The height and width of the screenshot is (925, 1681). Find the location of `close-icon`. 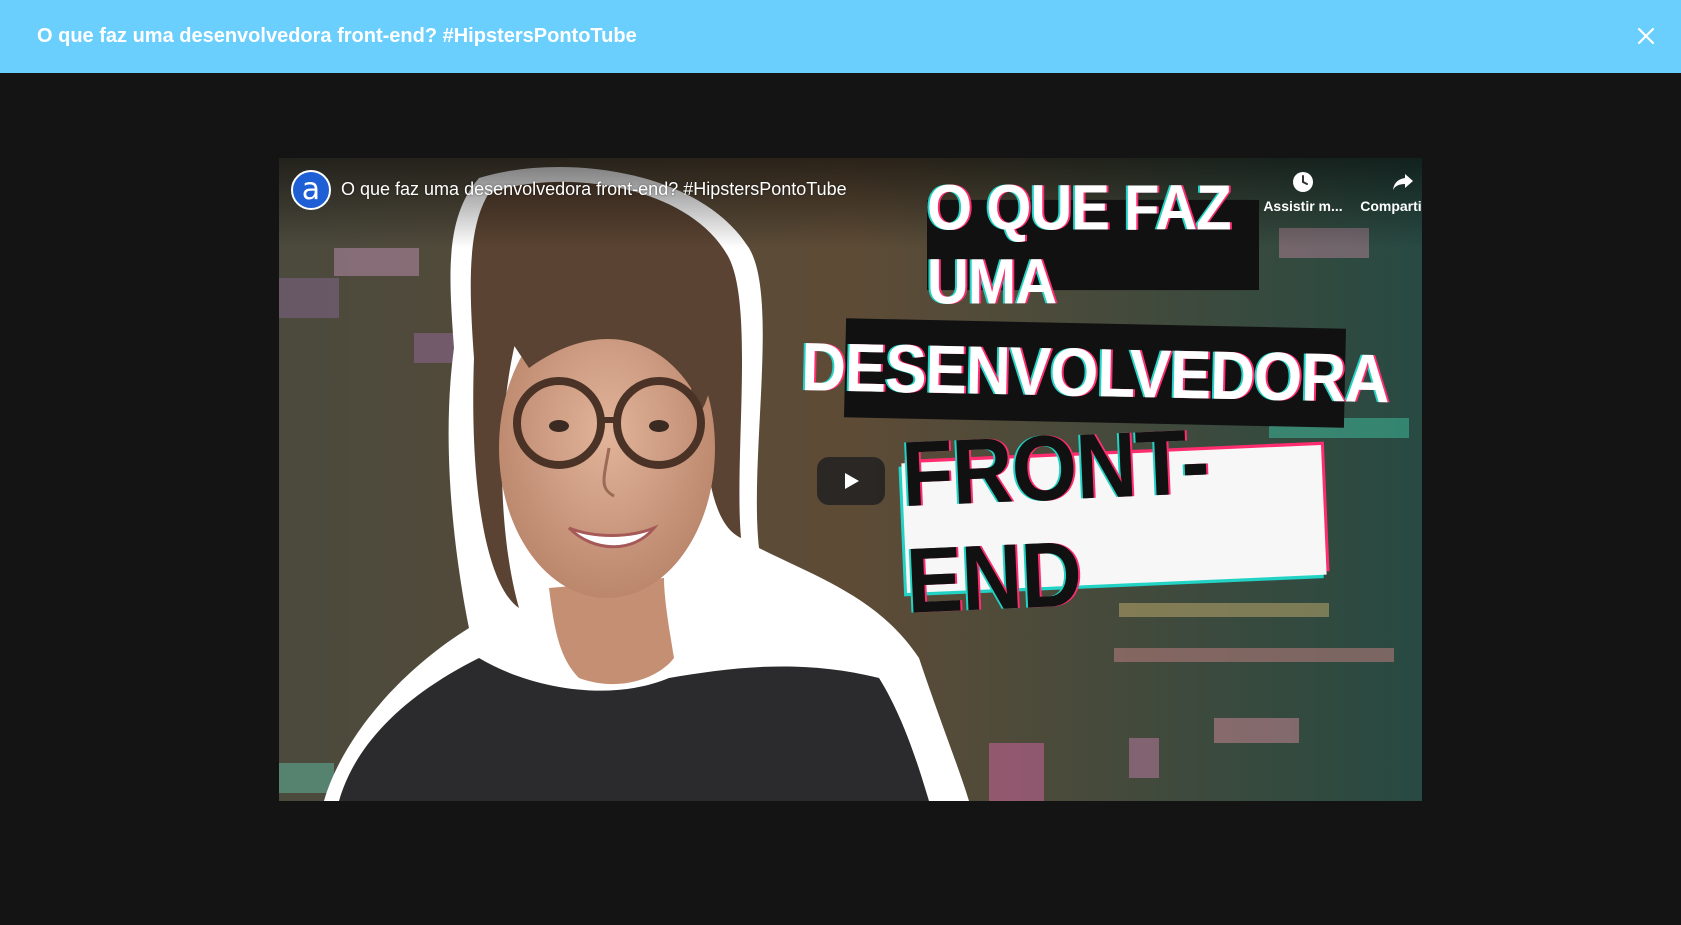

close-icon is located at coordinates (1646, 36).